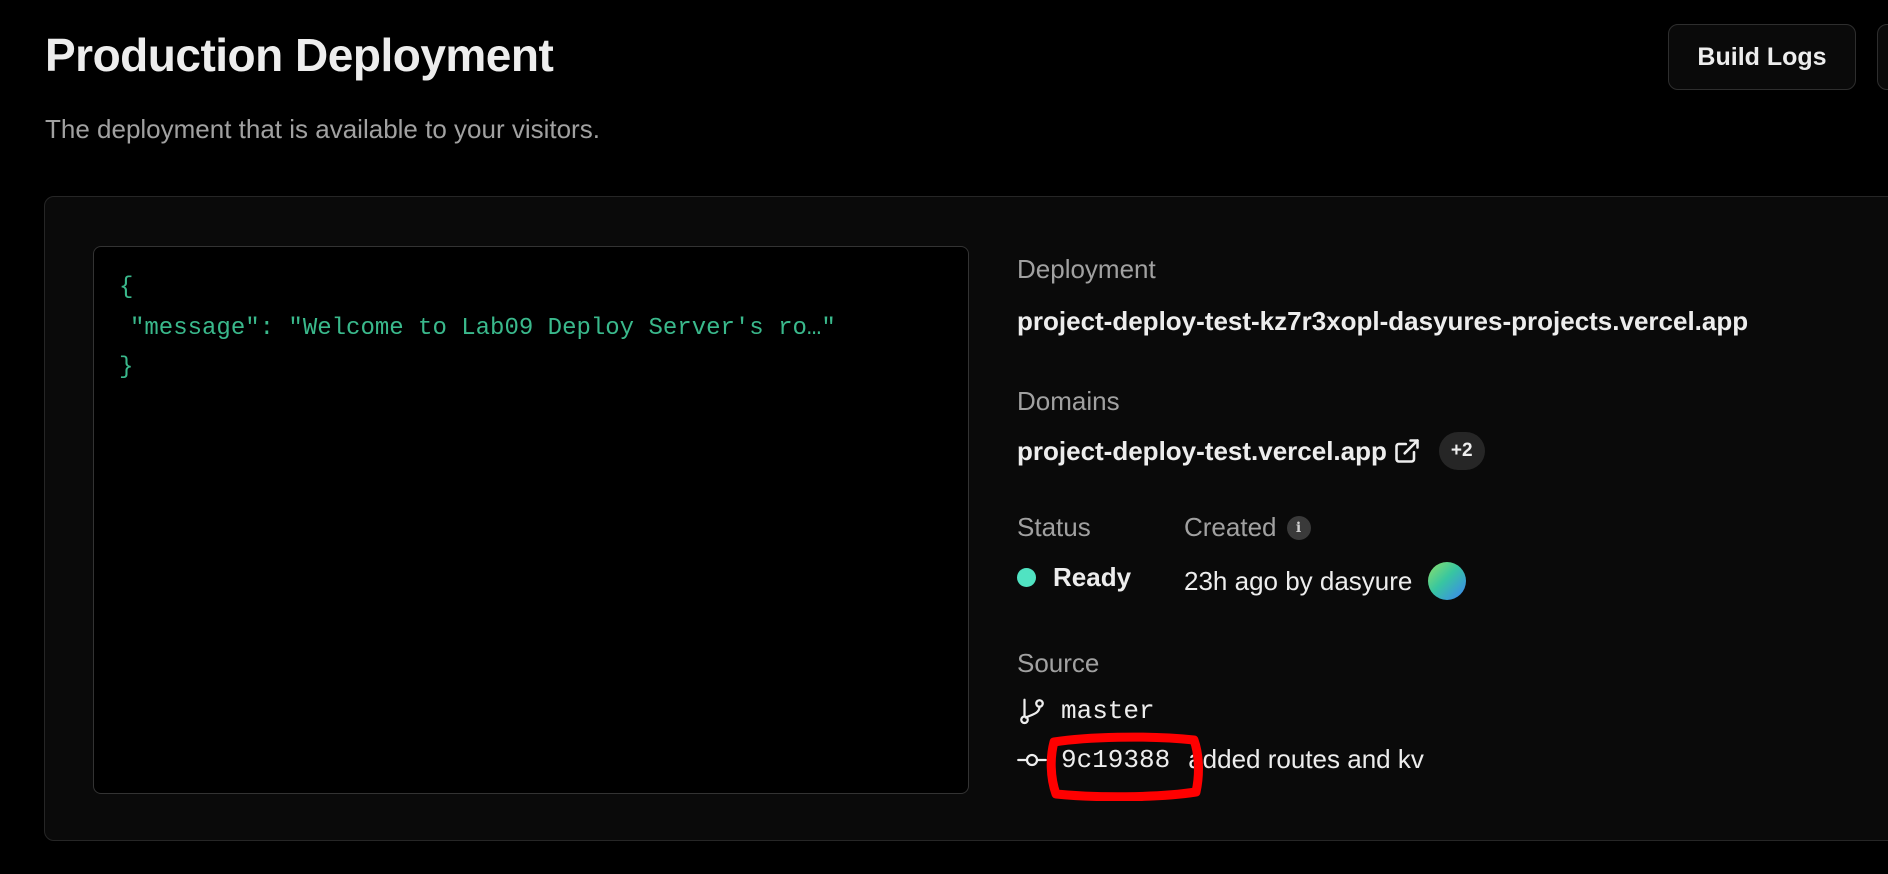 This screenshot has width=1888, height=874. I want to click on status-row: Ready, so click(1074, 577).